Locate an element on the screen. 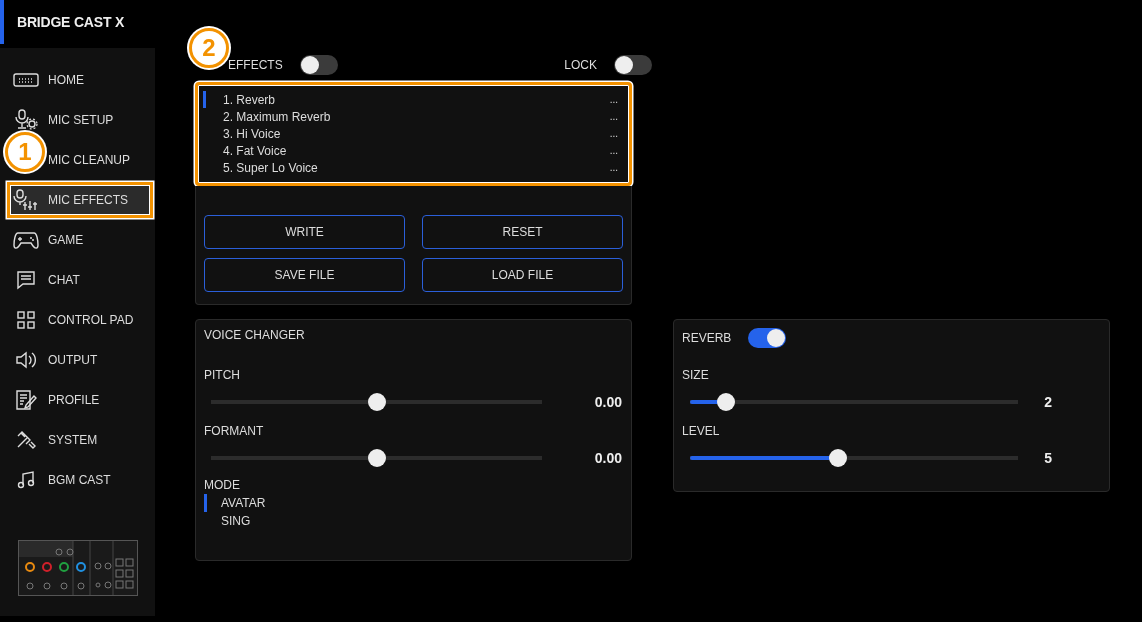 This screenshot has width=1142, height=622. panel-title: REVERB is located at coordinates (707, 338).